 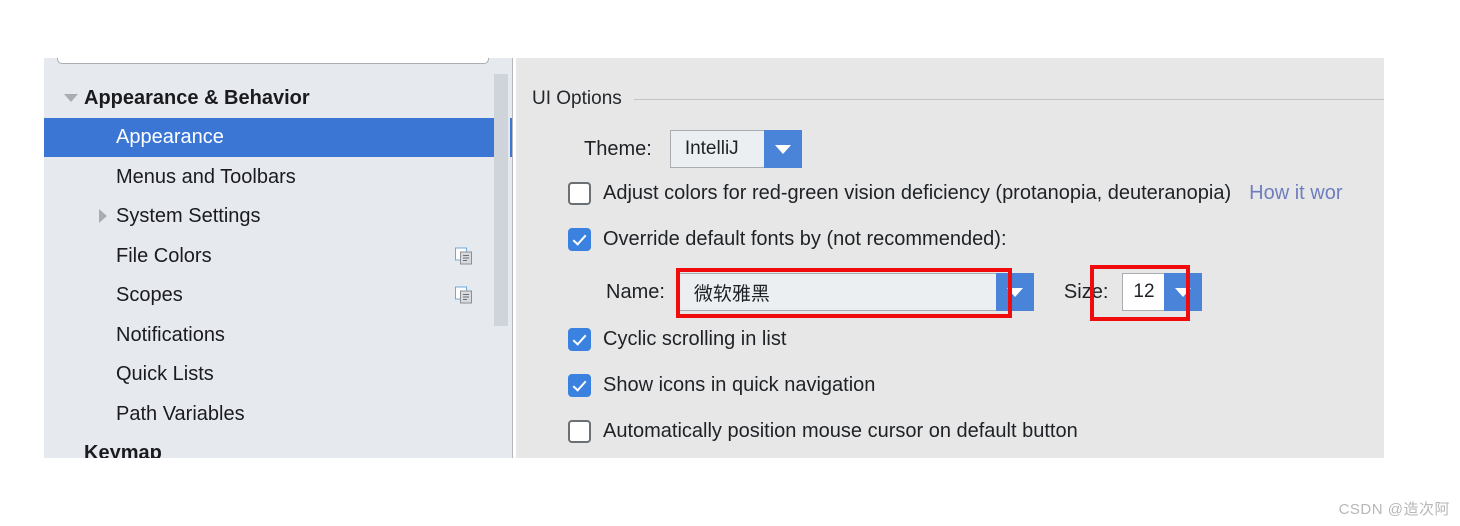 I want to click on show-icons-row: Show icons in quick navigation, so click(x=721, y=385).